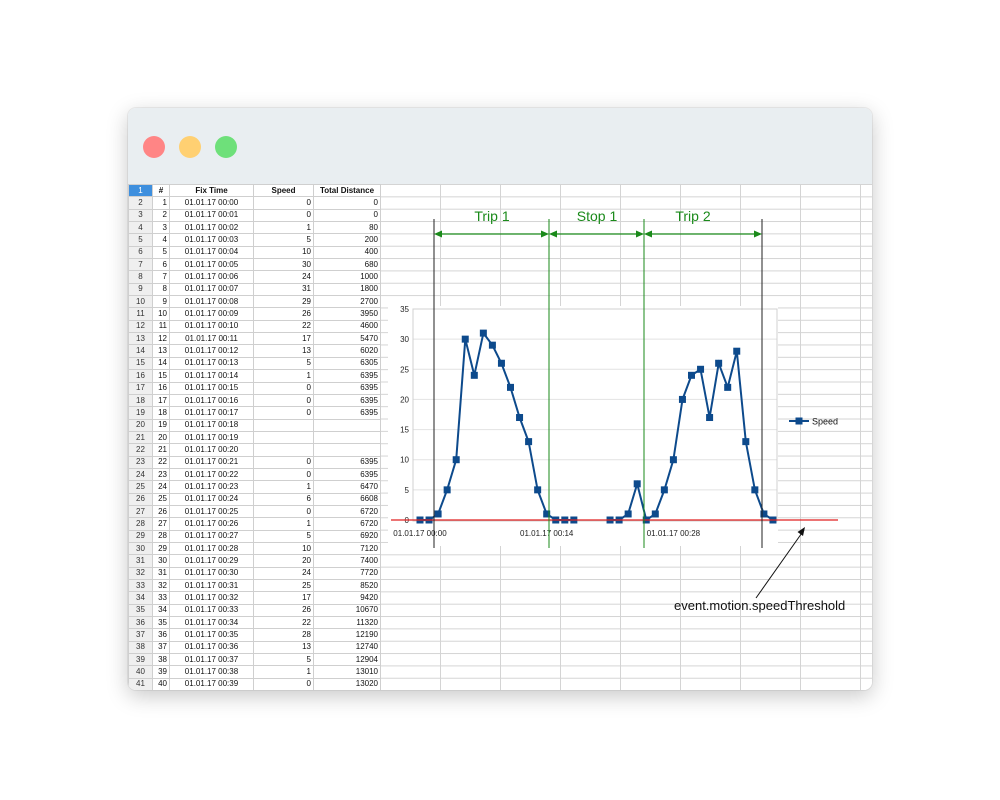  What do you see at coordinates (491, 216) in the screenshot?
I see `trip1-label: Trip 1` at bounding box center [491, 216].